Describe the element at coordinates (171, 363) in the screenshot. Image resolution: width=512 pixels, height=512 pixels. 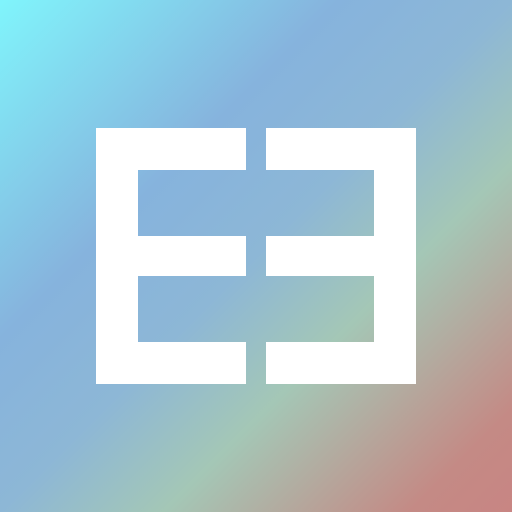
I see `left-e-bottom-arm` at that location.